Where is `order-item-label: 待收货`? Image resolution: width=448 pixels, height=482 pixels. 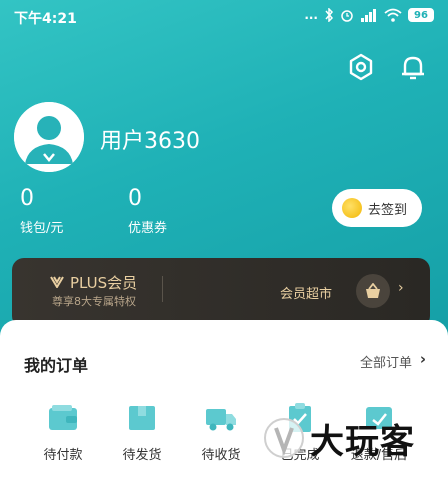 order-item-label: 待收货 is located at coordinates (221, 455).